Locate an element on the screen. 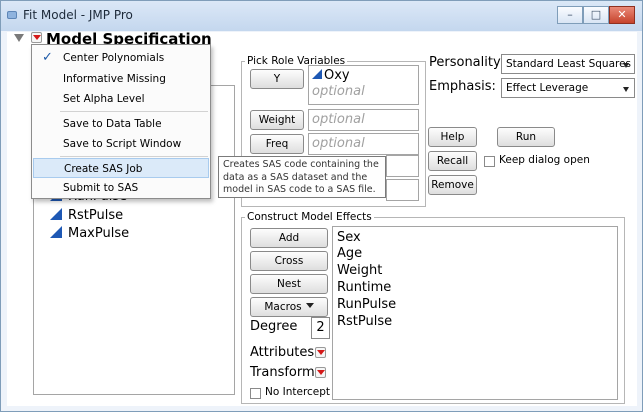 The height and width of the screenshot is (412, 643). column-item: RstPulse is located at coordinates (86, 216).